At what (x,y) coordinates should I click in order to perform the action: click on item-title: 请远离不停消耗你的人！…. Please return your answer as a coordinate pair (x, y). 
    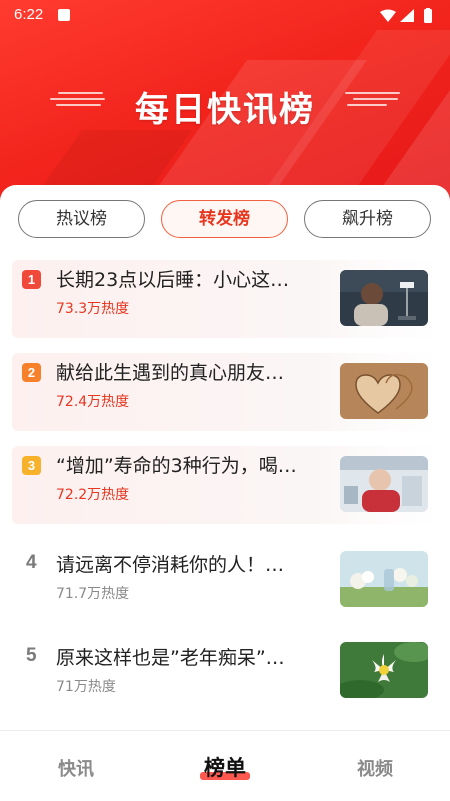
    Looking at the image, I should click on (170, 565).